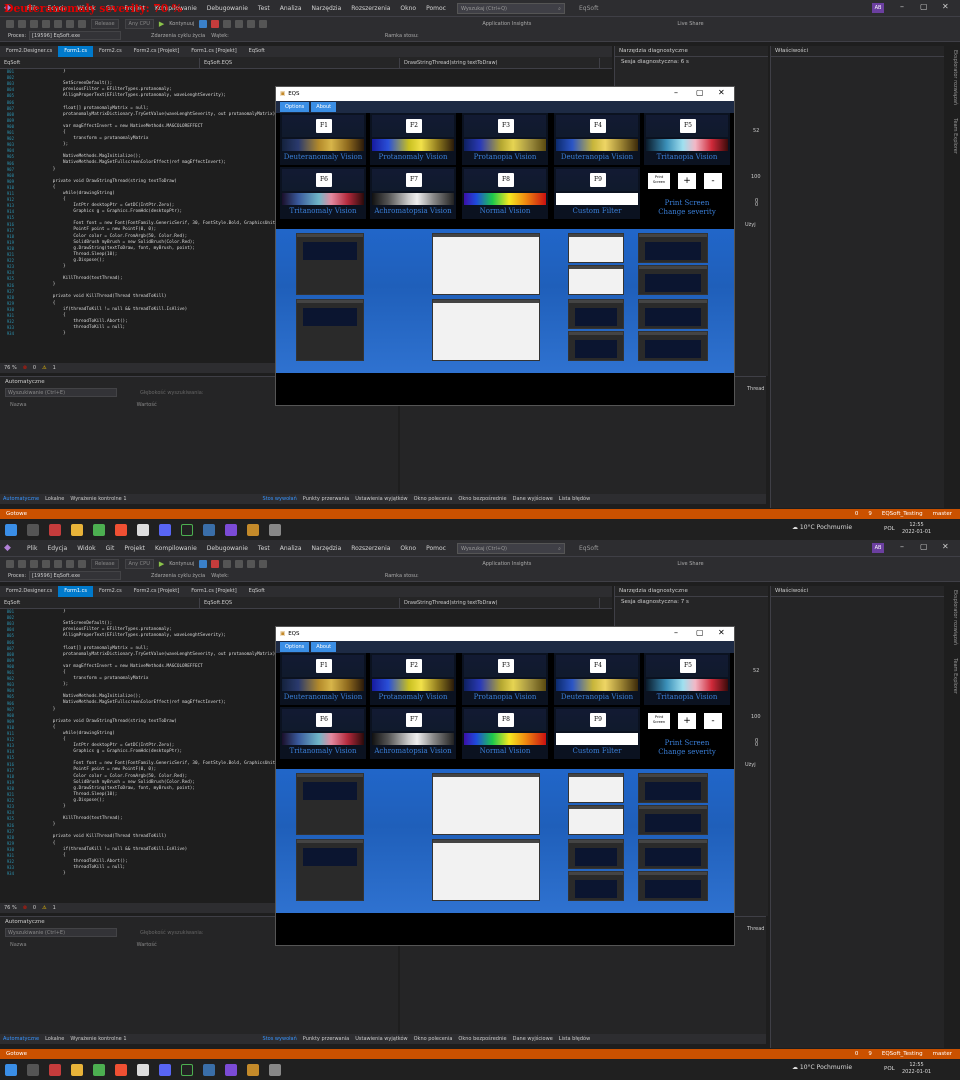 The height and width of the screenshot is (1080, 960). Describe the element at coordinates (58, 23) in the screenshot. I see `save-all-icon` at that location.